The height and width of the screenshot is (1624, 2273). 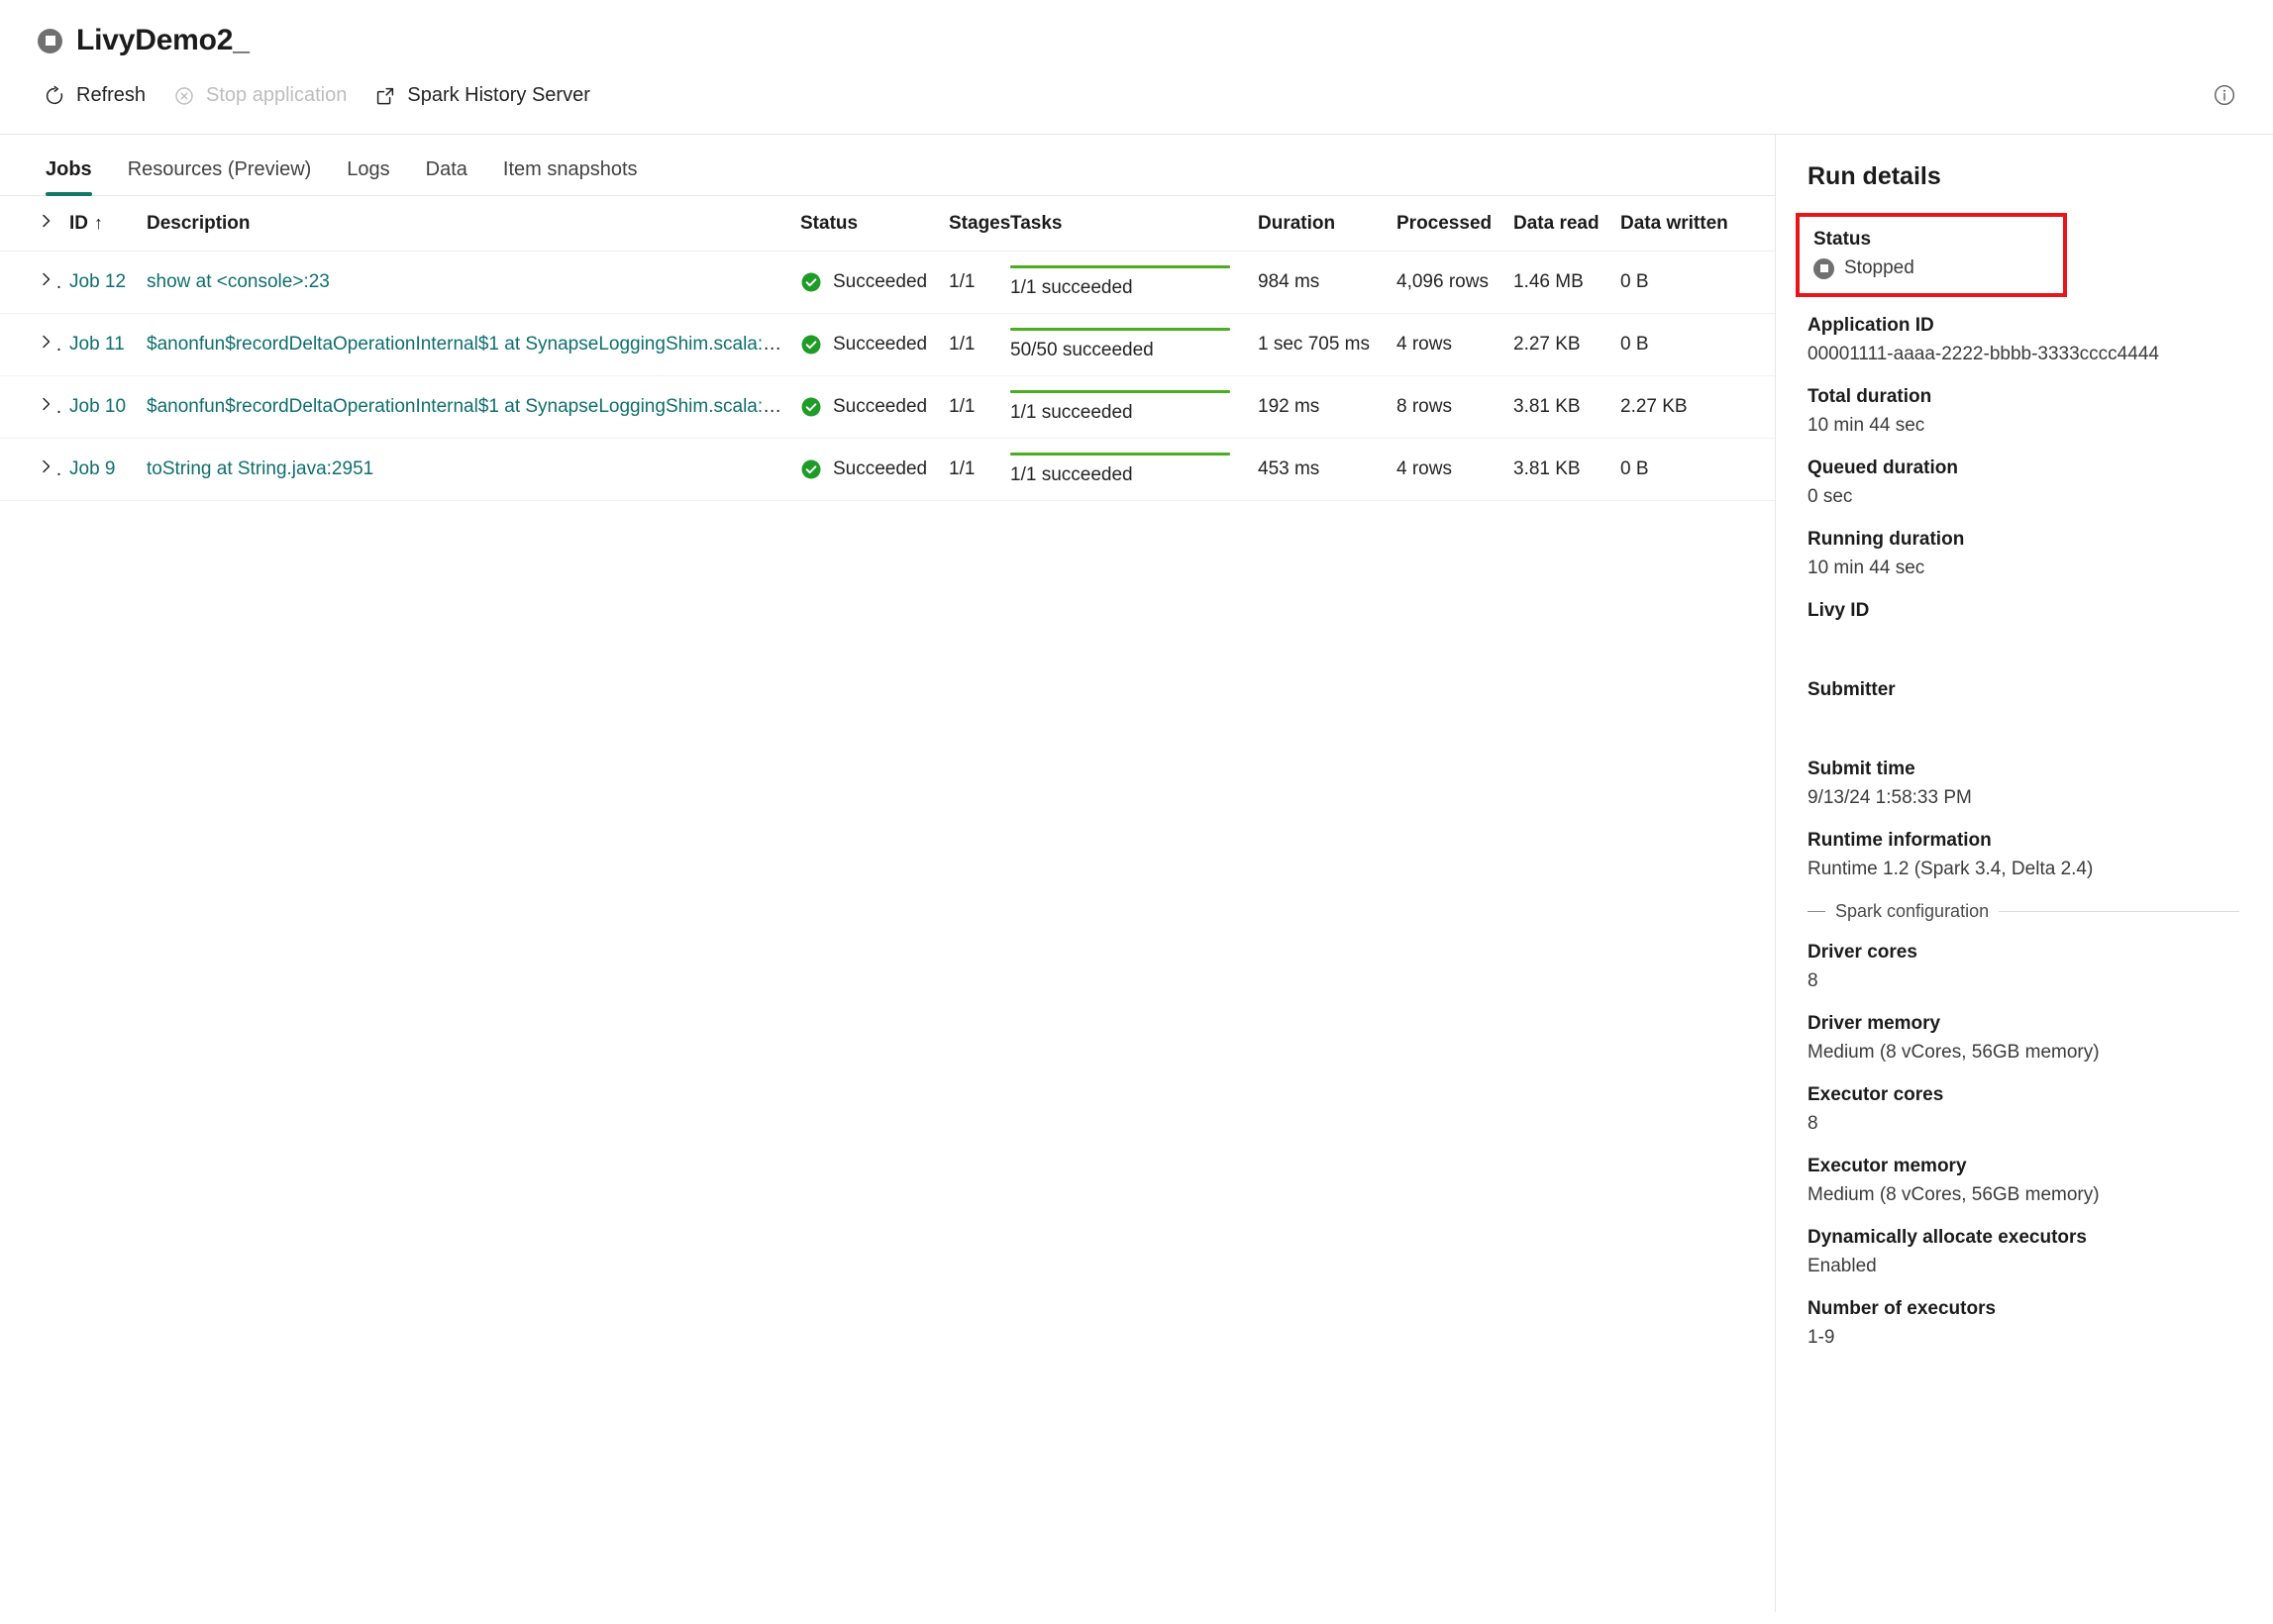 I want to click on job-id-link: Job 11, so click(x=97, y=344).